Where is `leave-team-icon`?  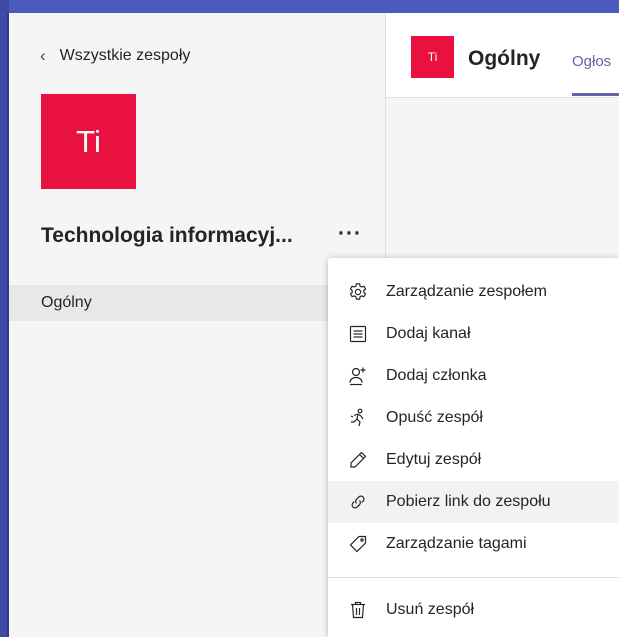 leave-team-icon is located at coordinates (357, 417).